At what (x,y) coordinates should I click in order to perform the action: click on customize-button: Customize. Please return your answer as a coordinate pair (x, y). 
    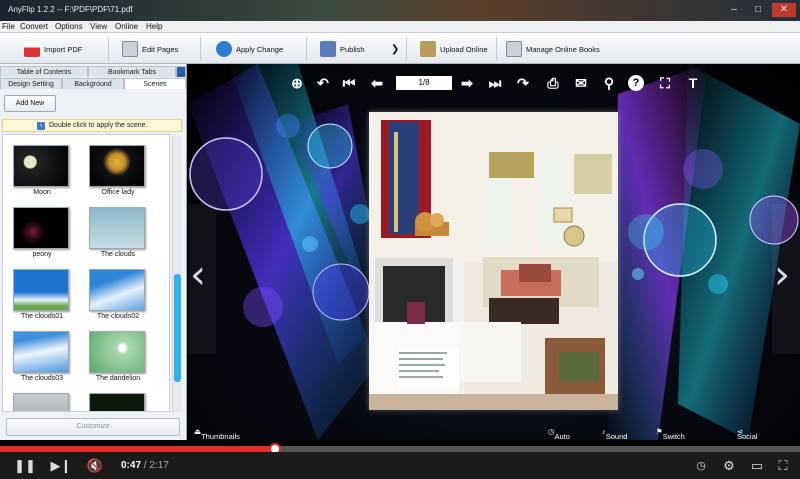
    Looking at the image, I should click on (93, 427).